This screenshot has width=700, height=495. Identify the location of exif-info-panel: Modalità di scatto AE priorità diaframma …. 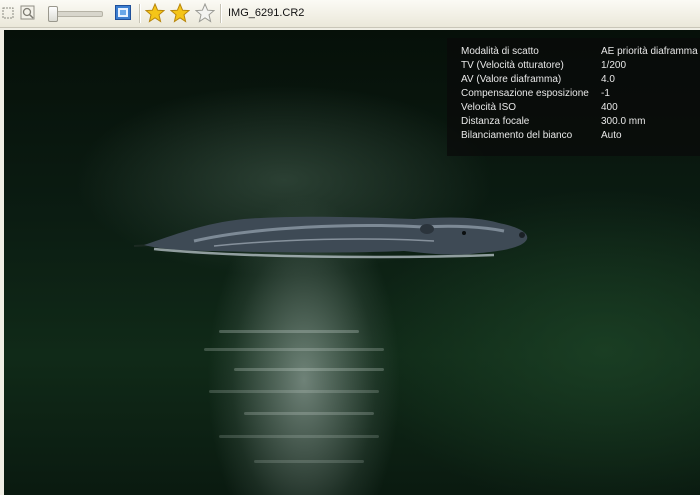
(573, 97).